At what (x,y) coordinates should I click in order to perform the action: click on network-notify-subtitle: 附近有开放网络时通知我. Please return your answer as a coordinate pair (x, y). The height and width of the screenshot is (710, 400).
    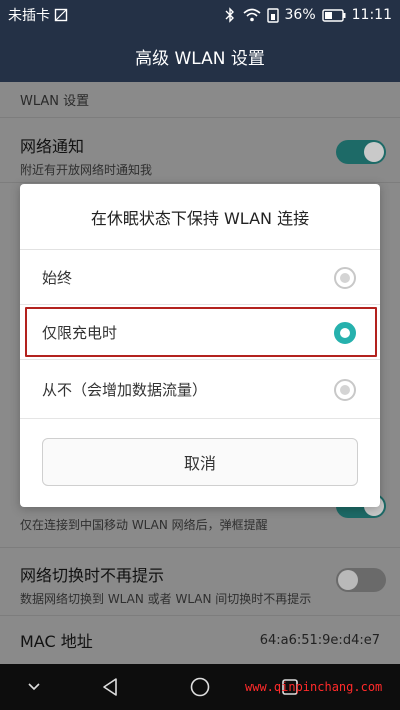
    Looking at the image, I should click on (86, 170).